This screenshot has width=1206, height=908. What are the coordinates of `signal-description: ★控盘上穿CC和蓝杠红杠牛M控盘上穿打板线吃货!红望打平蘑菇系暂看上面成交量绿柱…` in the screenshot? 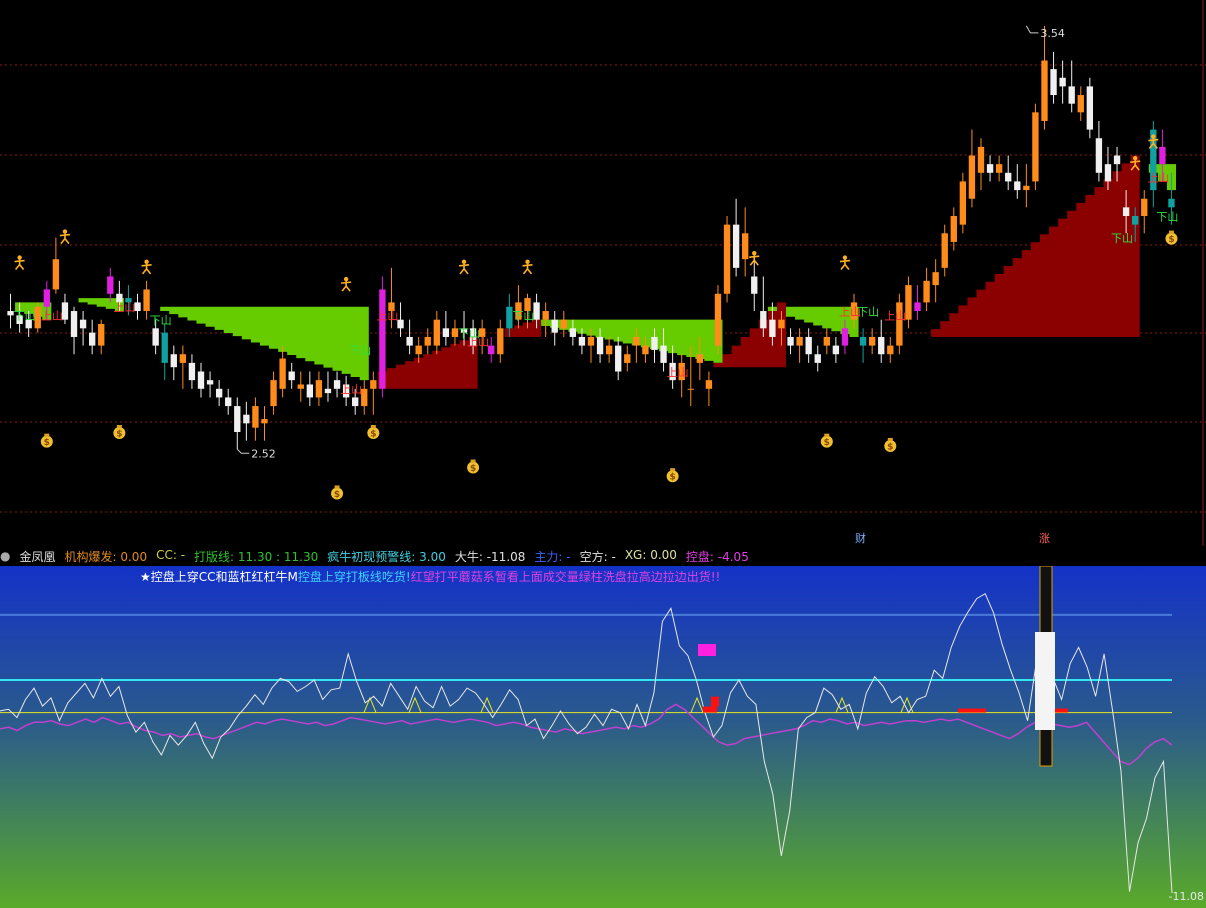 It's located at (430, 576).